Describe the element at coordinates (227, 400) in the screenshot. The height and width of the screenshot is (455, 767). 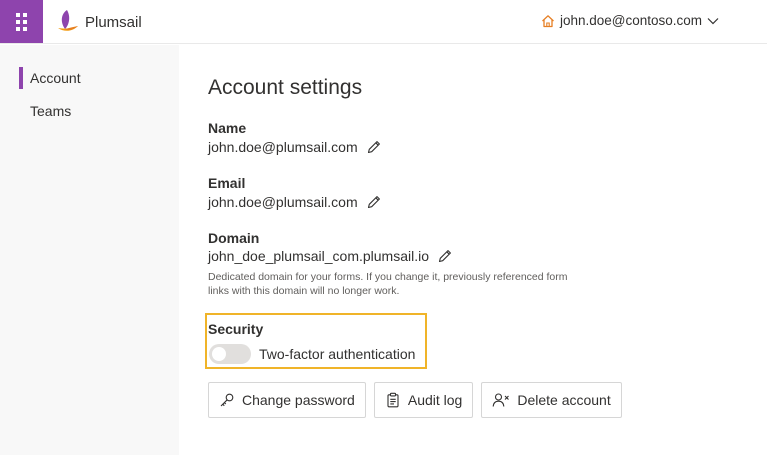
I see `key-icon` at that location.